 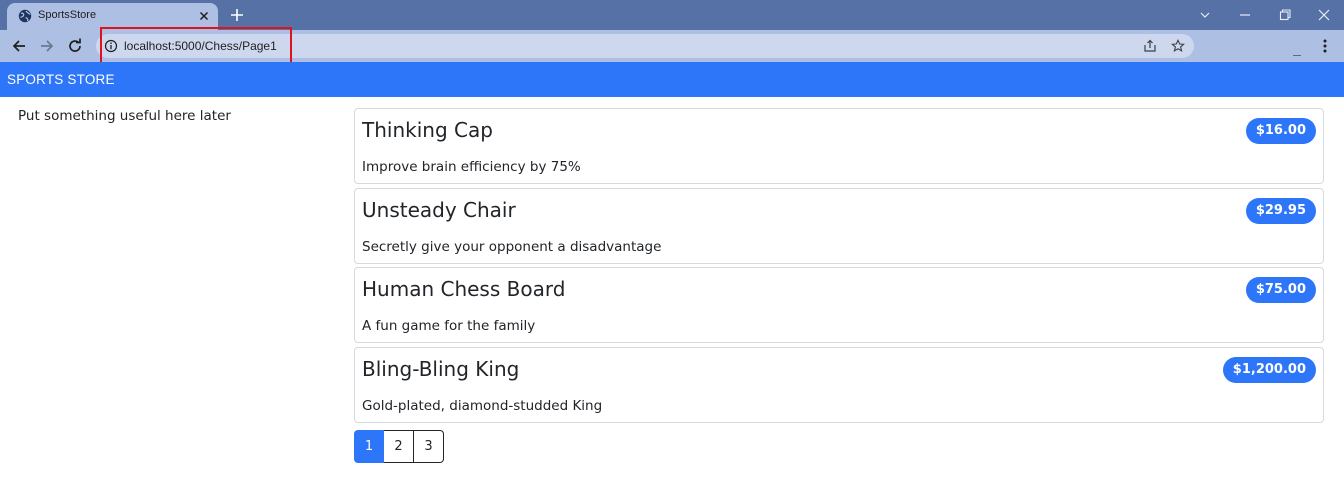 What do you see at coordinates (1325, 46) in the screenshot?
I see `kebab-menu-icon` at bounding box center [1325, 46].